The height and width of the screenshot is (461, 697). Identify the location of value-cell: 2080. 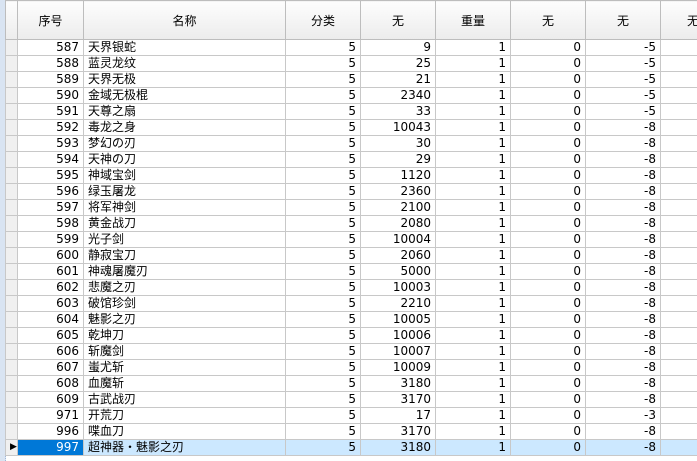
(398, 223).